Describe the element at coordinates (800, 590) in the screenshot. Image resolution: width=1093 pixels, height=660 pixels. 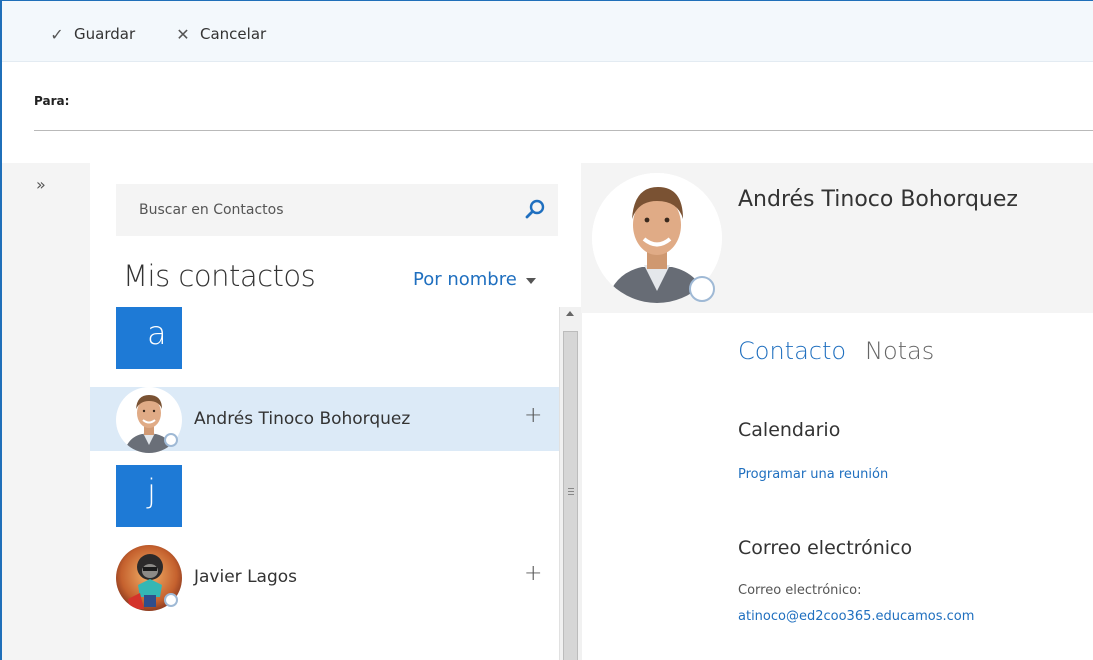
I see `email-field-label: Correo electrónico:` at that location.